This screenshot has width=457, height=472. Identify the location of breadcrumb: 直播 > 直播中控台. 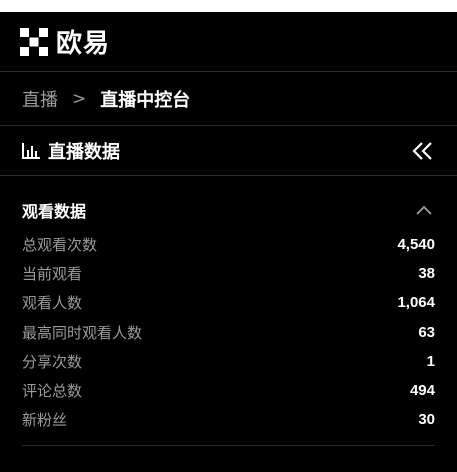
(228, 99).